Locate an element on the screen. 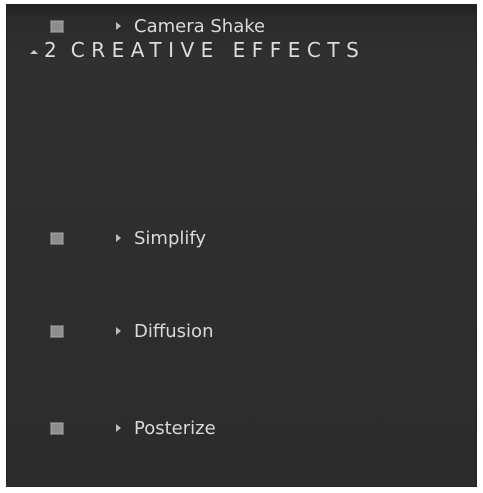 Image resolution: width=483 pixels, height=493 pixels. effect-label: Posterize is located at coordinates (175, 428).